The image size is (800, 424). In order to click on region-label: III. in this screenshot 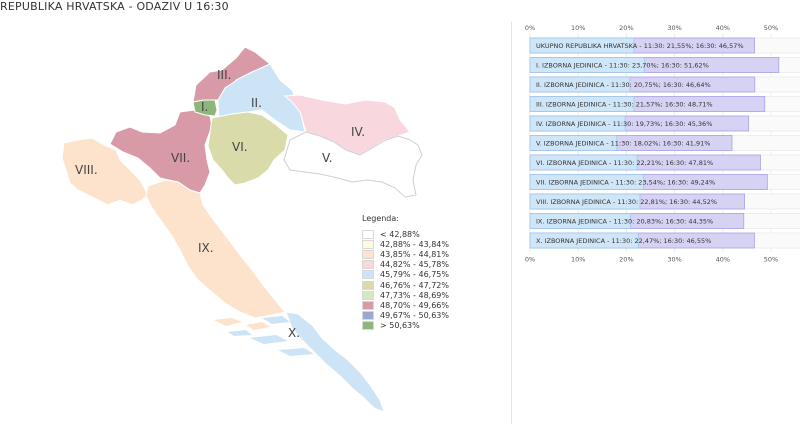, I will do `click(224, 75)`.